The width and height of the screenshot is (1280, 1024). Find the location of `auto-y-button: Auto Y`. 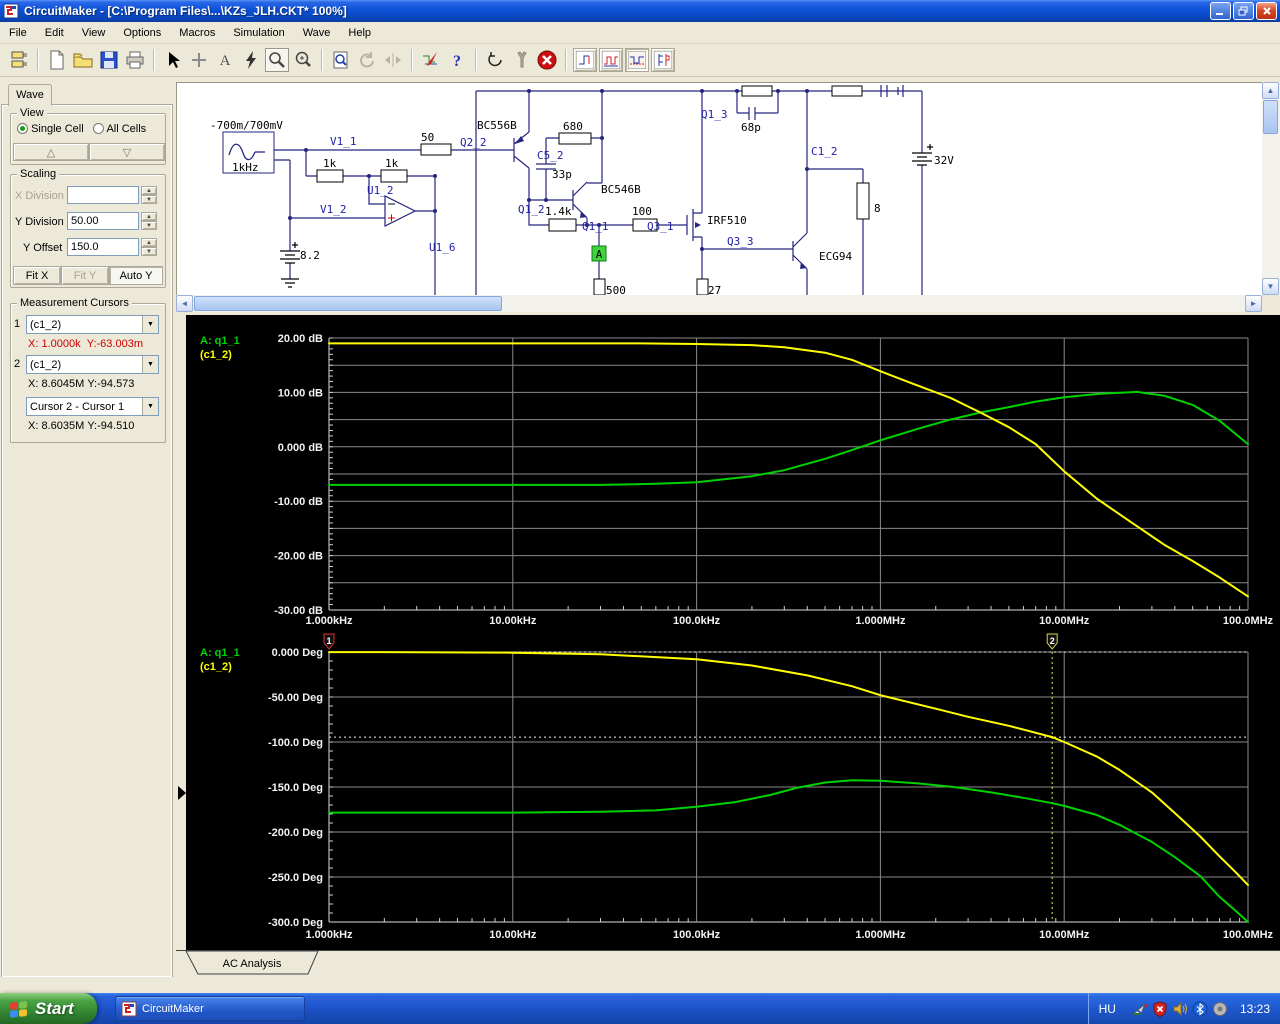

auto-y-button: Auto Y is located at coordinates (136, 275).